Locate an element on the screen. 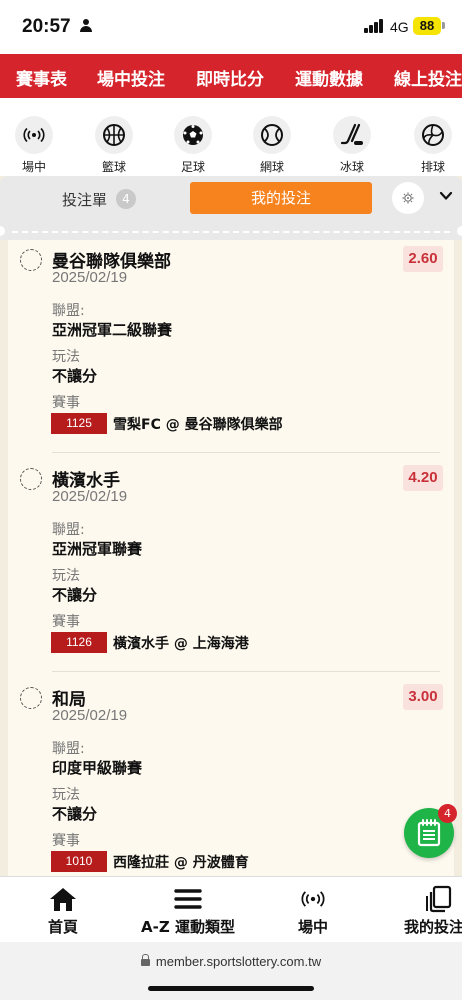 The width and height of the screenshot is (462, 1000). sport-volleyball: 排球 is located at coordinates (432, 145).